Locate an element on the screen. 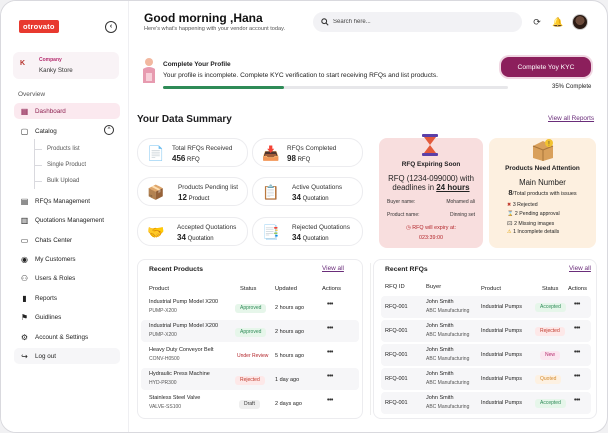 Image resolution: width=608 pixels, height=433 pixels. clipboard-icon: 📋 is located at coordinates (271, 192).